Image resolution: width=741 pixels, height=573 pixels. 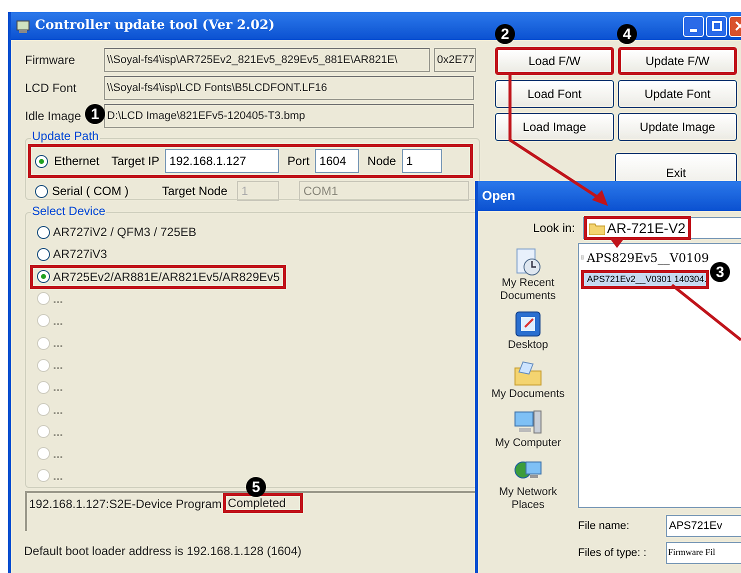 What do you see at coordinates (554, 61) in the screenshot?
I see `command-button: Load F/W` at bounding box center [554, 61].